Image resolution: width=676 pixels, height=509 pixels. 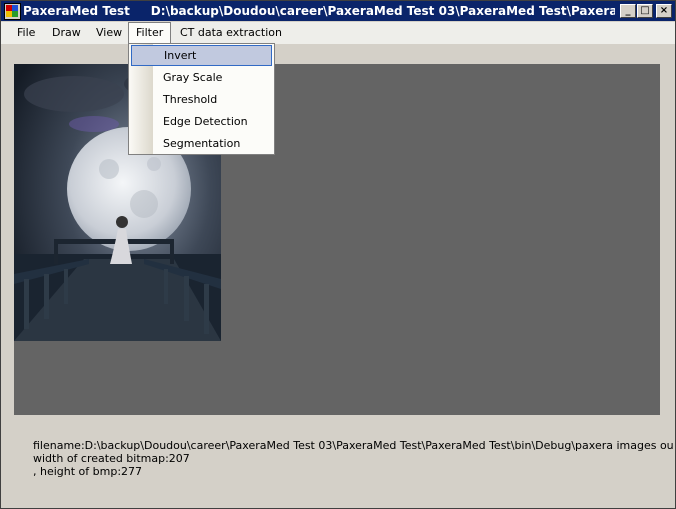 What do you see at coordinates (26, 33) in the screenshot?
I see `menu-file: File` at bounding box center [26, 33].